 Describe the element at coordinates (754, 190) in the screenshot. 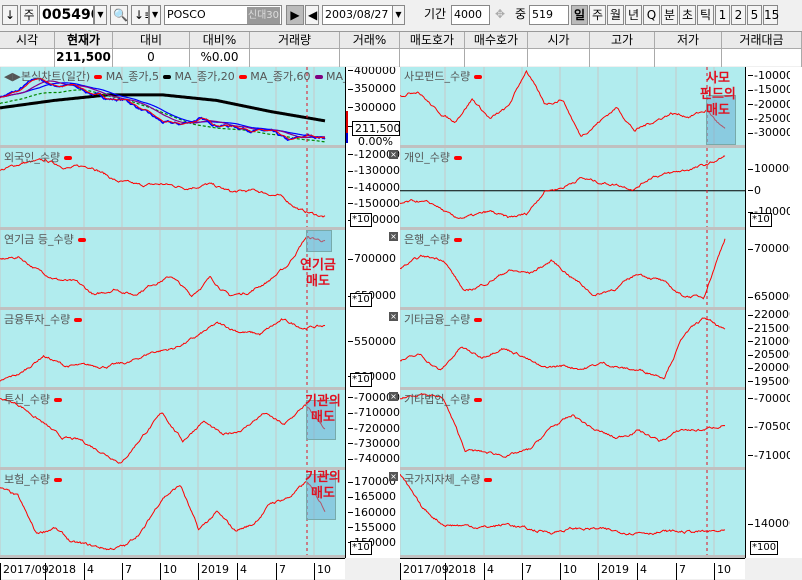

I see `y-tick-label: 0` at that location.